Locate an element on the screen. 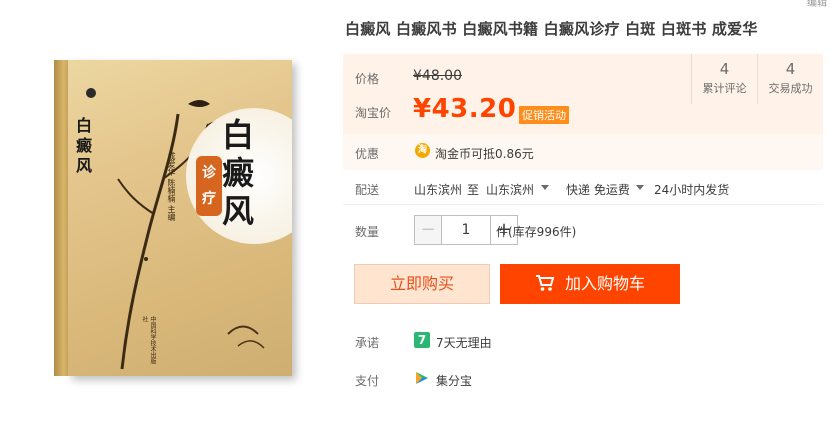 The width and height of the screenshot is (833, 421). buy-now-button: 立即购买 is located at coordinates (422, 284).